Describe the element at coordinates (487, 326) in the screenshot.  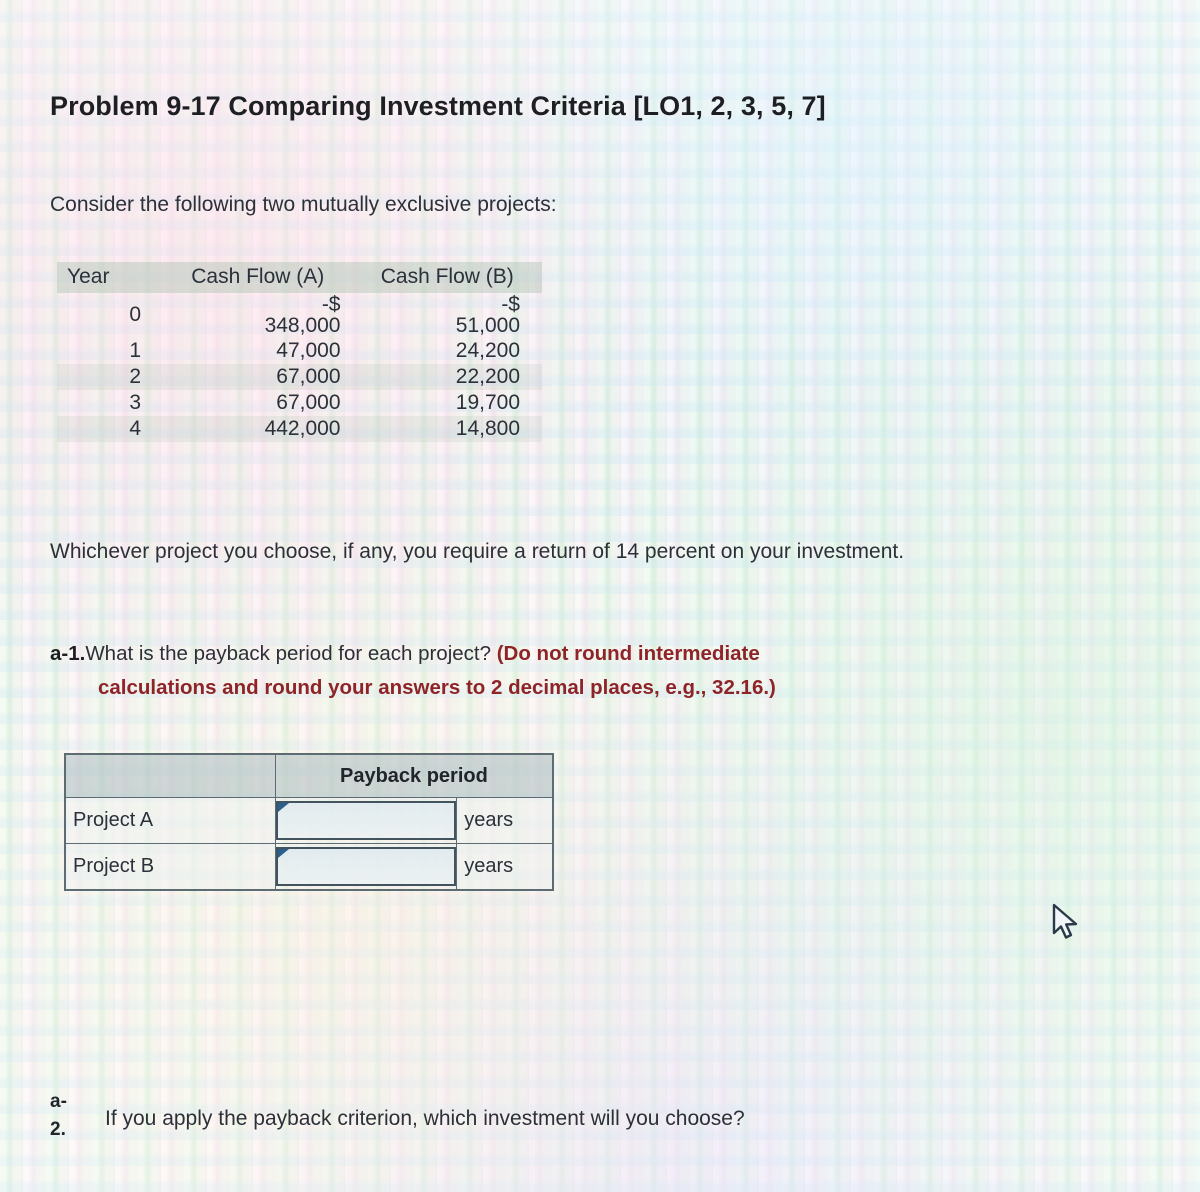
I see `cell-b-amount: 51,000` at that location.